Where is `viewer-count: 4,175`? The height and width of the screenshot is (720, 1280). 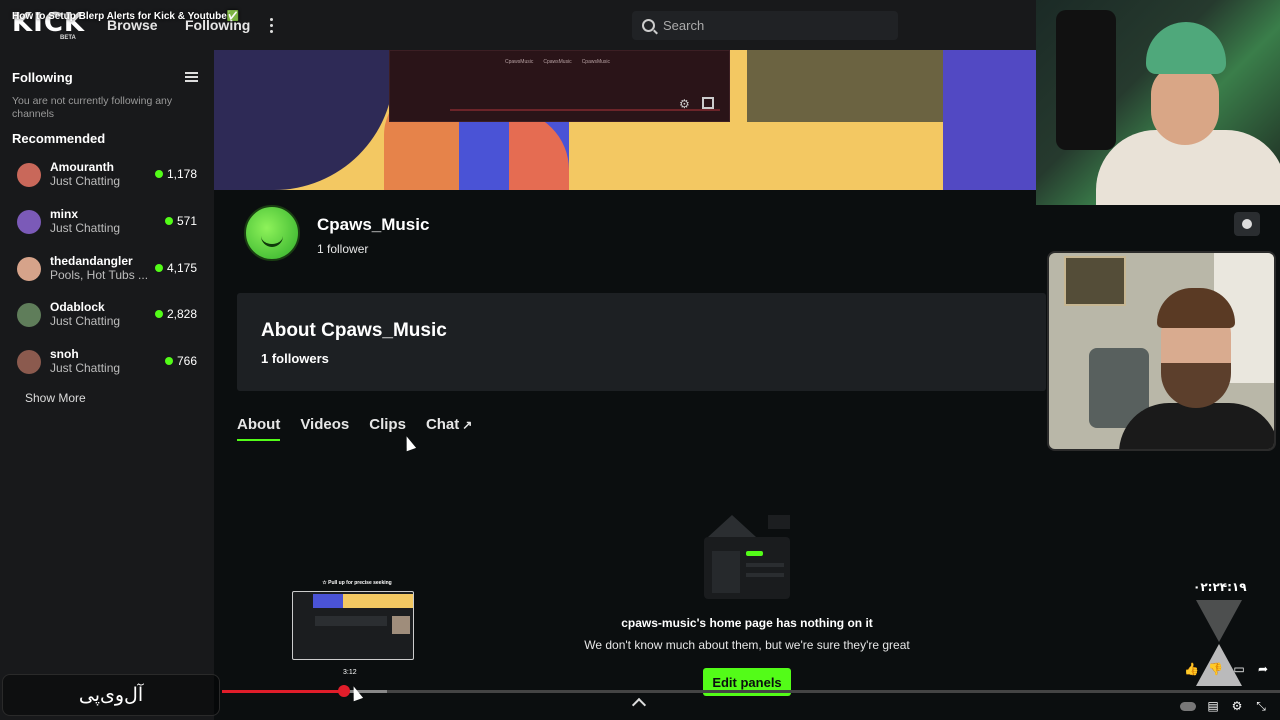 viewer-count: 4,175 is located at coordinates (175, 268).